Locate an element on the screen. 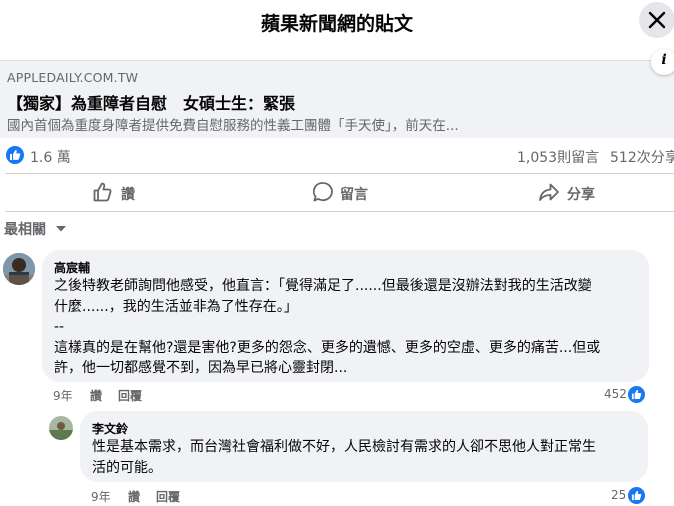 The height and width of the screenshot is (506, 674). comment-count: 1,053則留言 is located at coordinates (558, 157).